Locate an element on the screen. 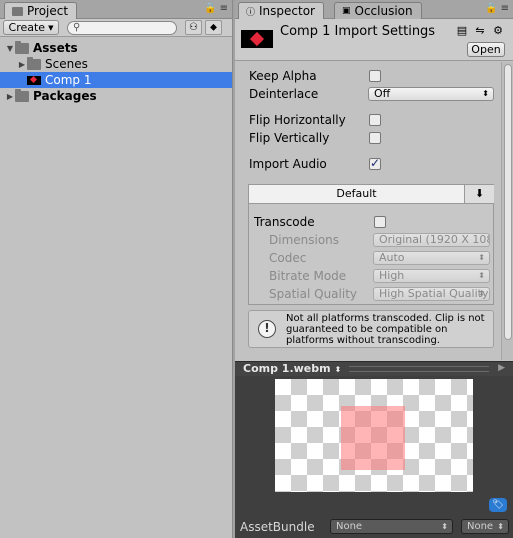 The image size is (513, 538). import-audio-checkbox is located at coordinates (375, 163).